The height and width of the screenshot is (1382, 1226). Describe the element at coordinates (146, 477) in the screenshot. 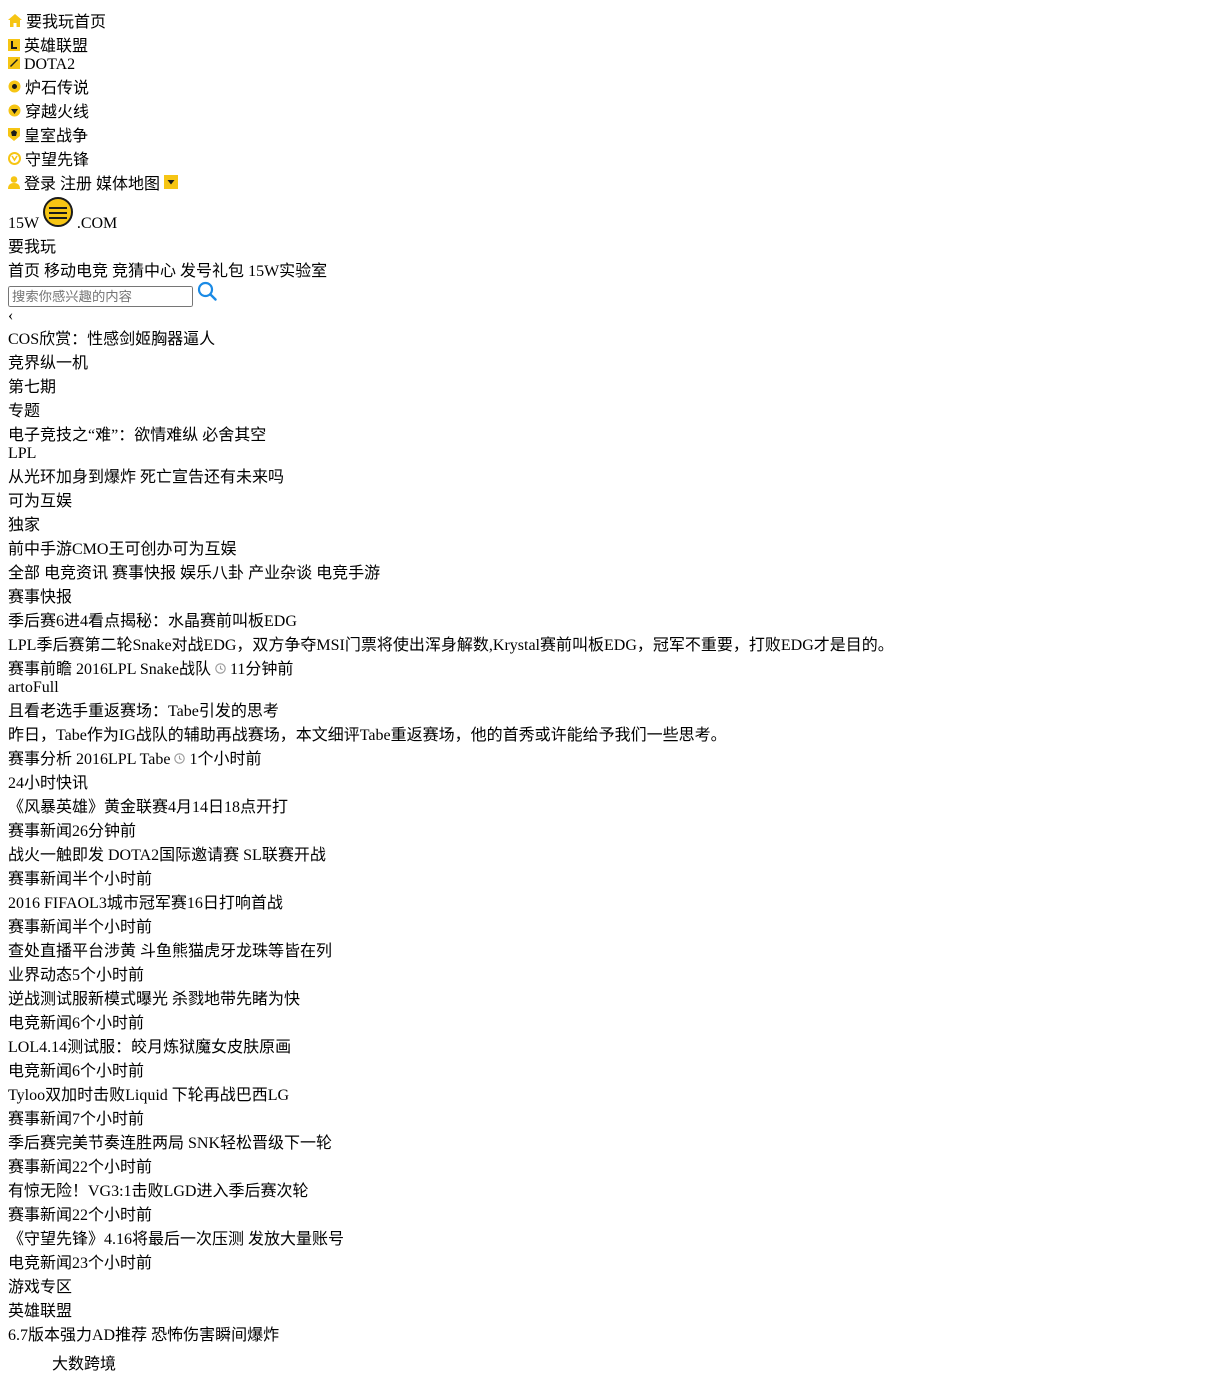

I see `featured-caption: 从光环加身到爆炸 死亡宣告还有未来吗` at that location.